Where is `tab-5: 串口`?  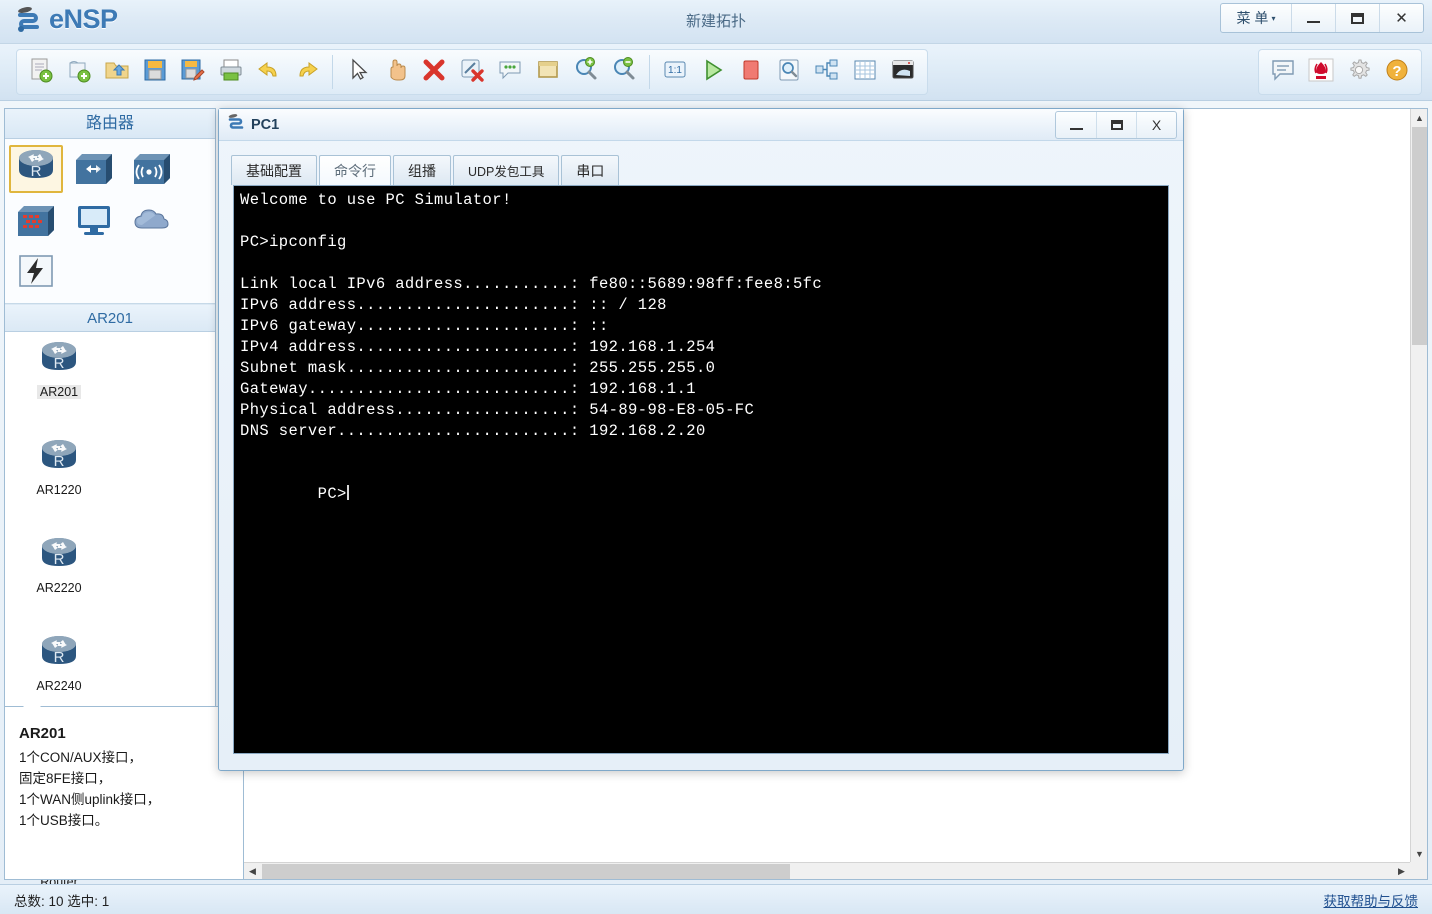 tab-5: 串口 is located at coordinates (590, 170).